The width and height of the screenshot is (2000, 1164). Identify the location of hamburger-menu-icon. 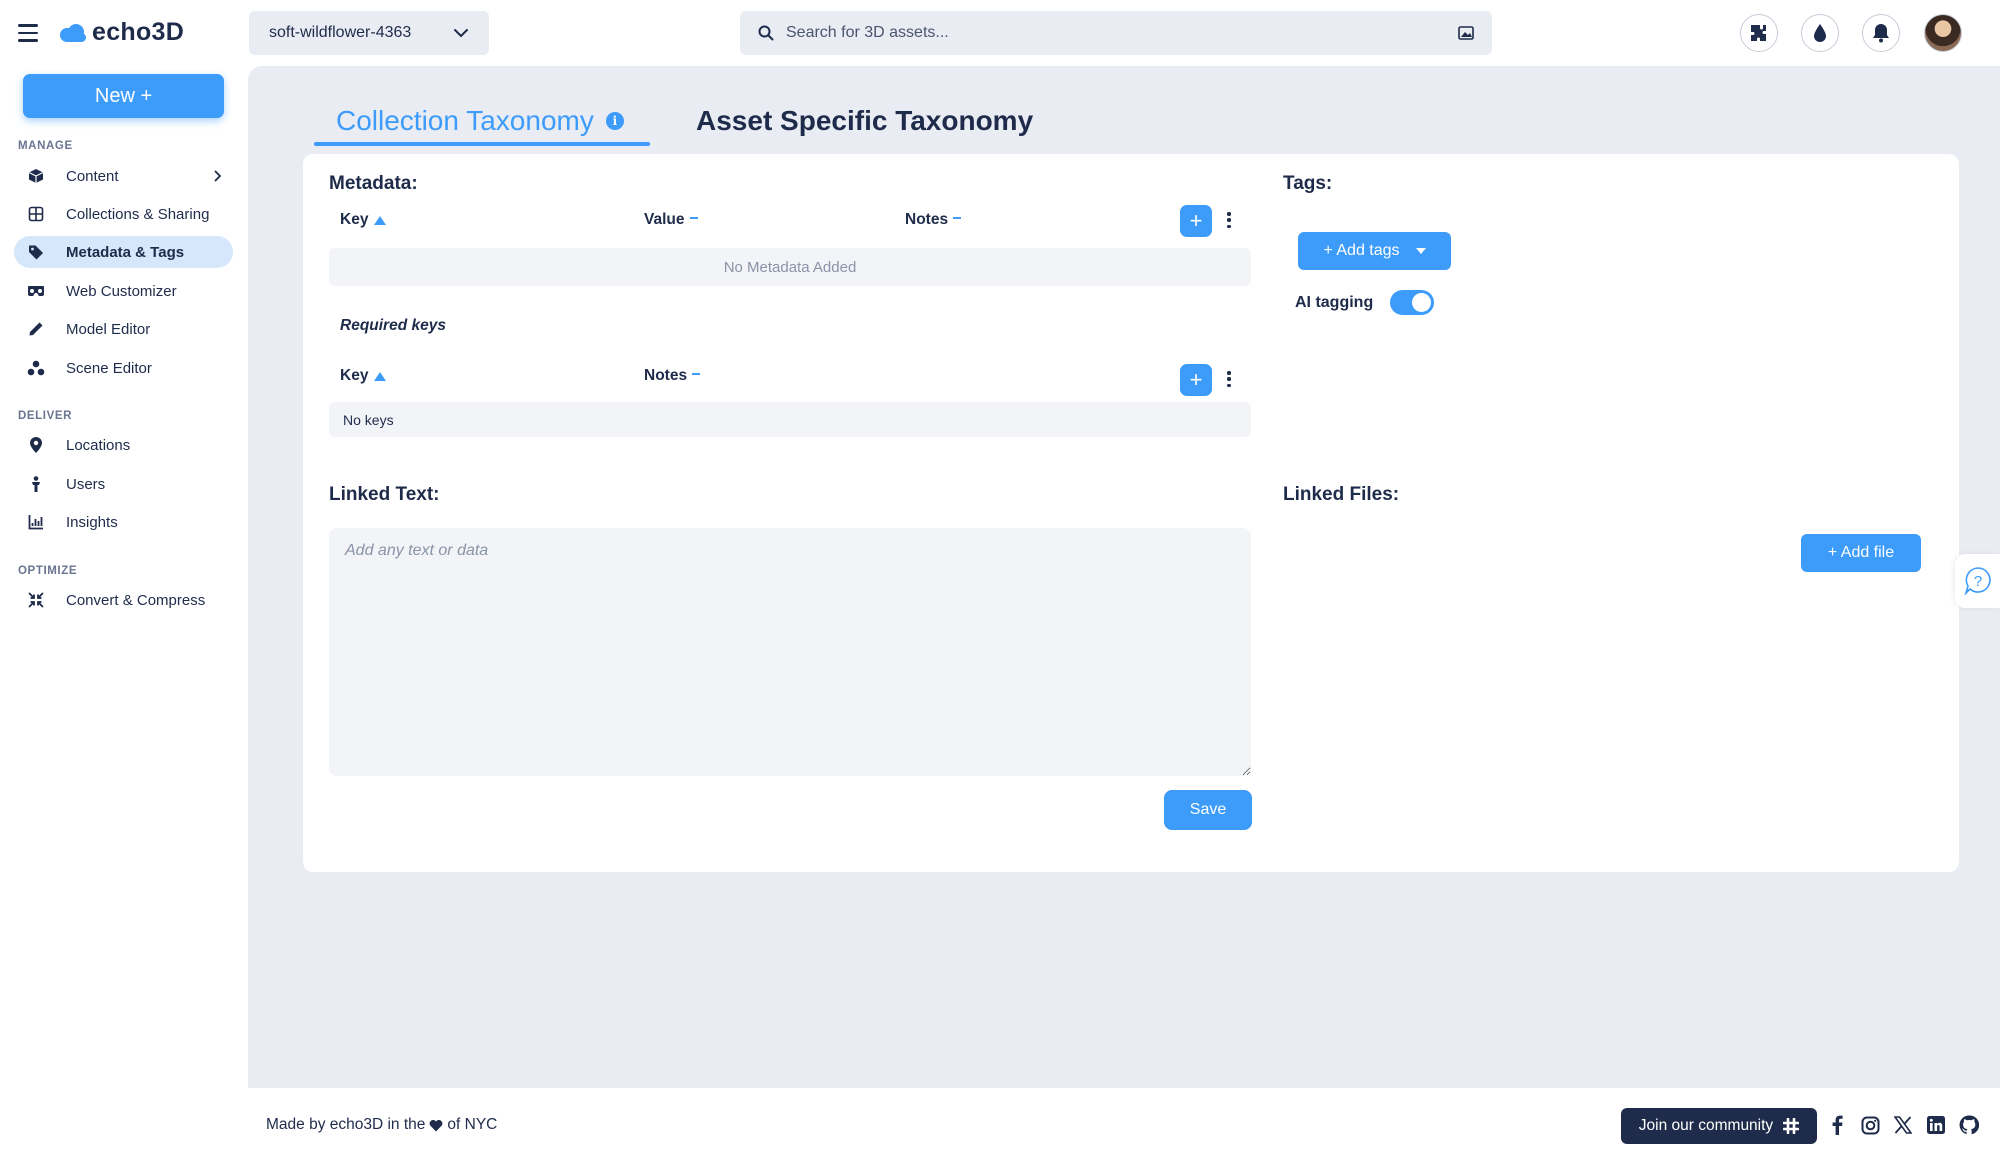
(28, 33).